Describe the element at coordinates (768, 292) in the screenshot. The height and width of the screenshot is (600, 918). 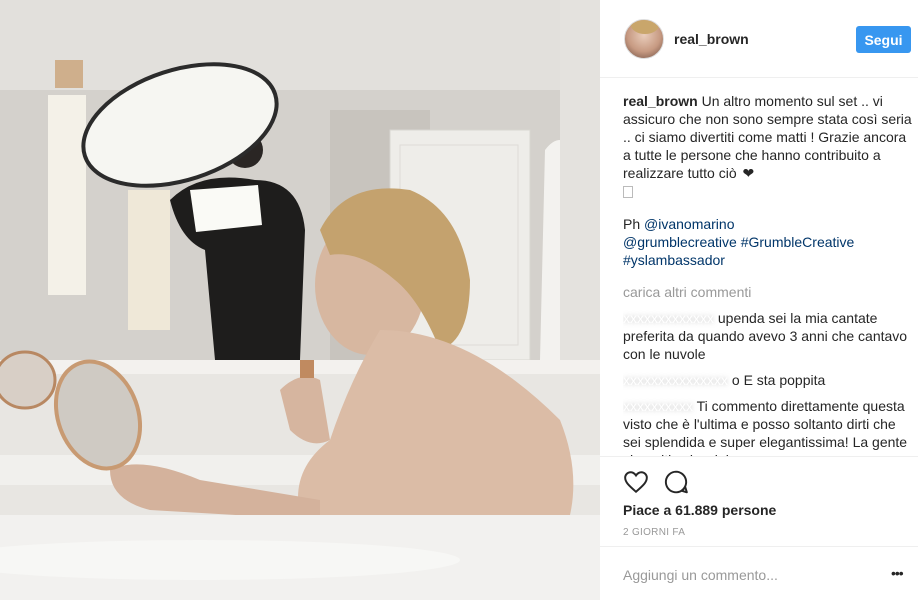
I see `load-more-comments: carica altri commenti` at that location.